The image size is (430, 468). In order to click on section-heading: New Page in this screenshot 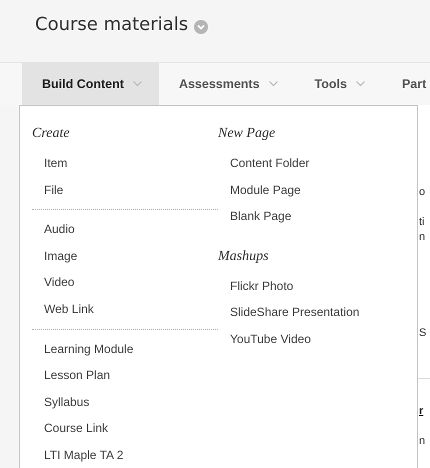, I will do `click(247, 134)`.